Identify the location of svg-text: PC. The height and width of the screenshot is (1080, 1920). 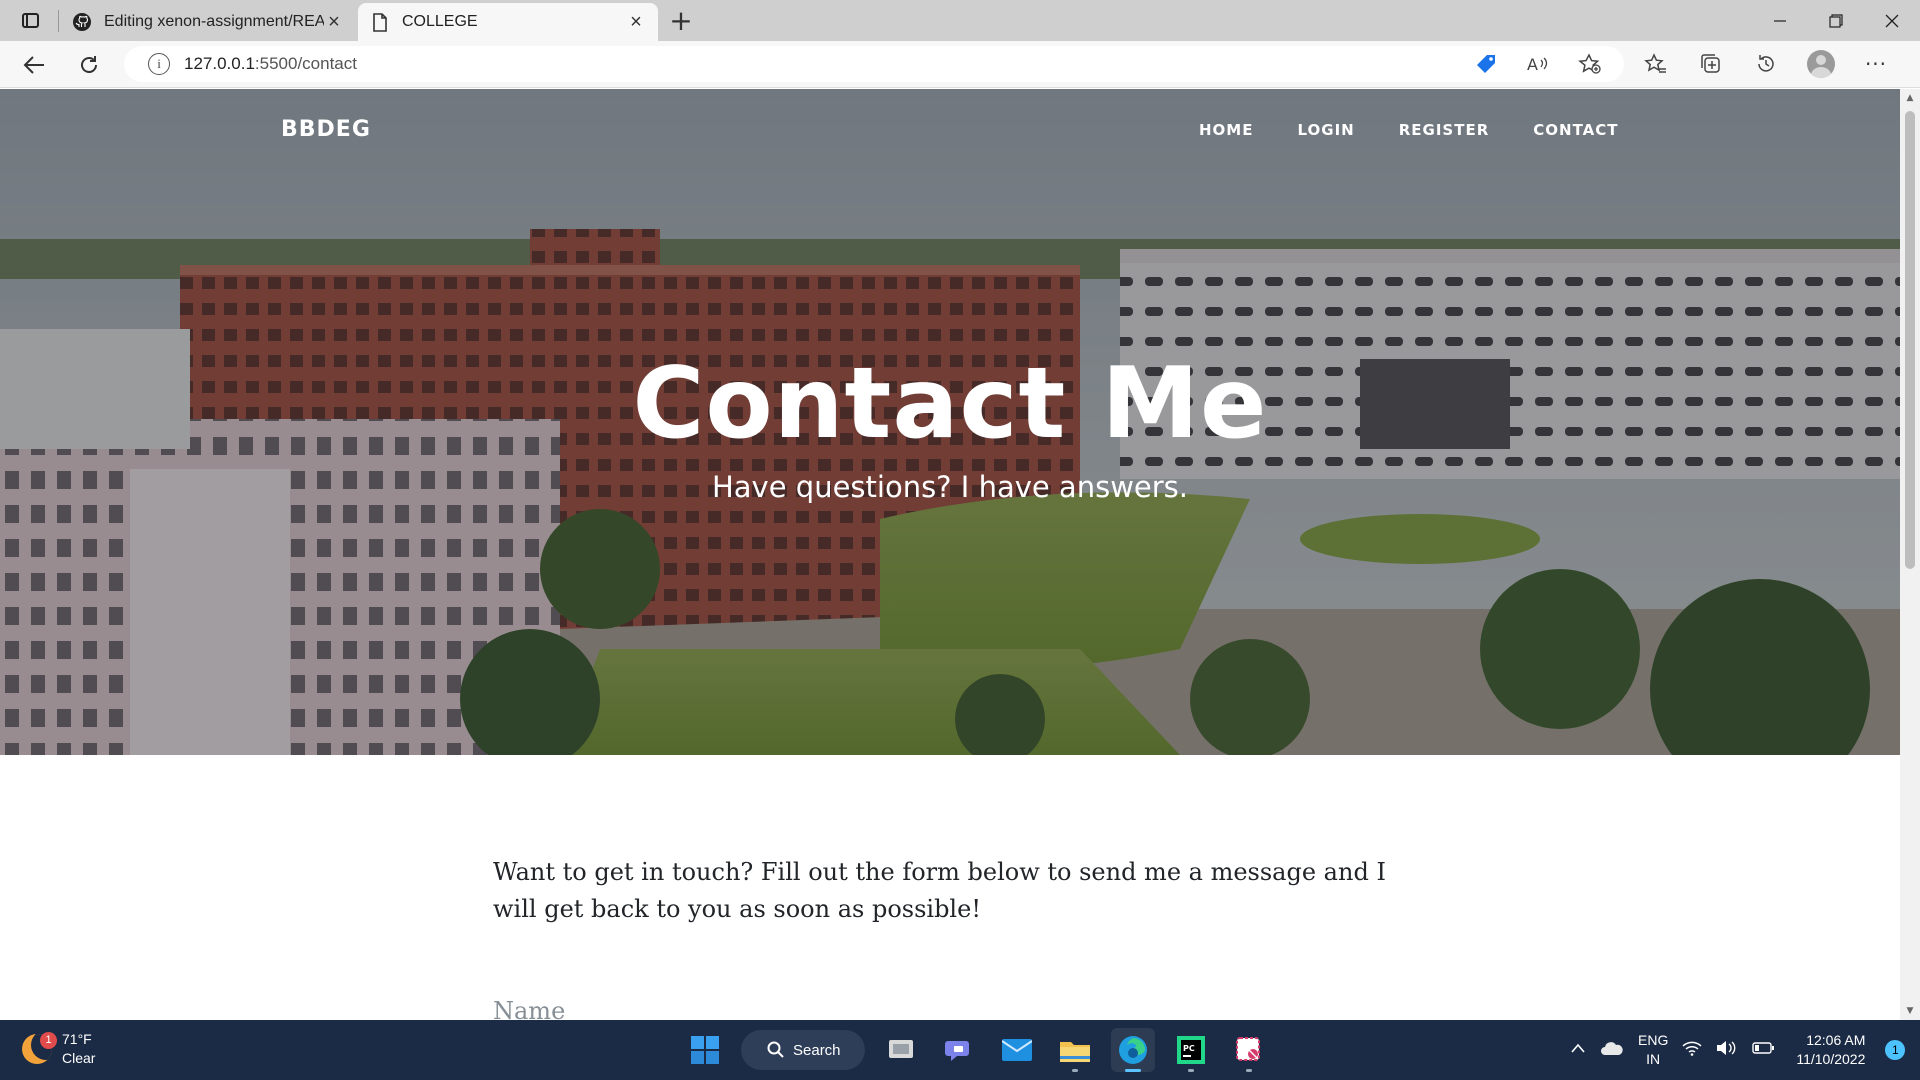
(1189, 1048).